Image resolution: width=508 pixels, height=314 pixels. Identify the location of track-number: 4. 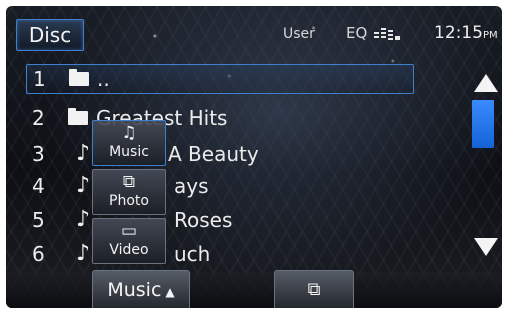
(38, 186).